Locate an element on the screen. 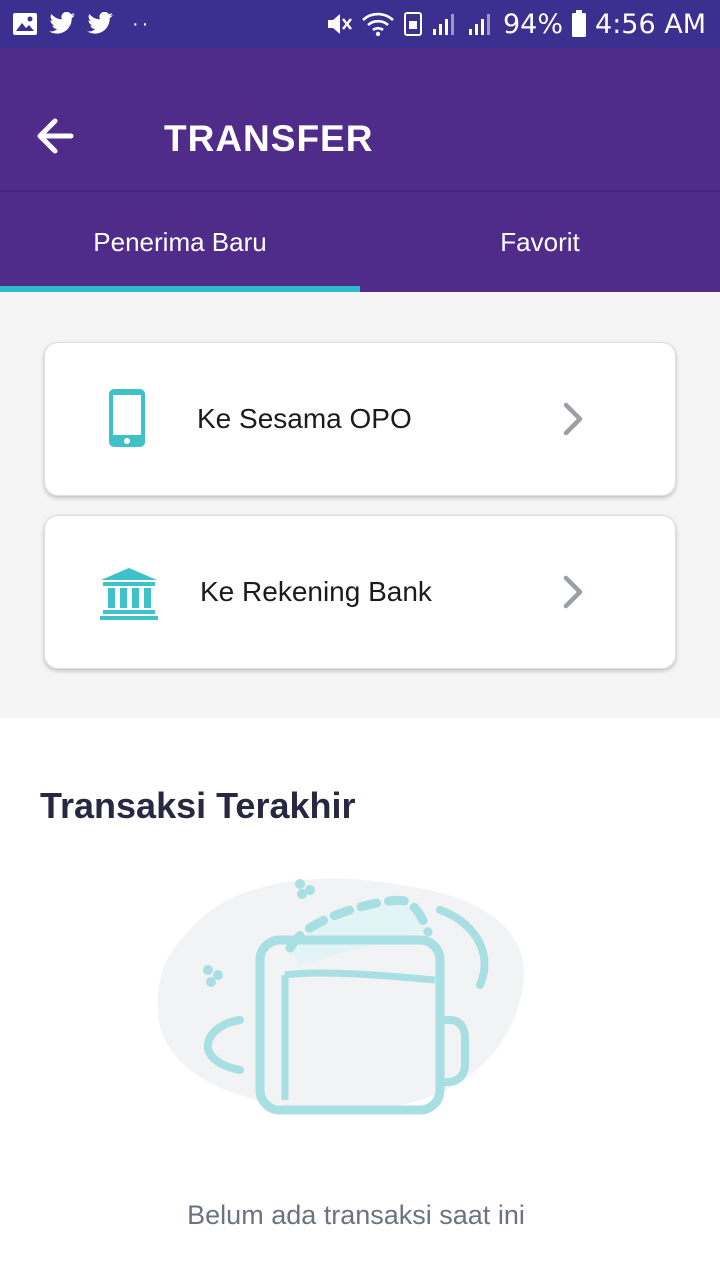 The image size is (720, 1280). option-rekening-bank: Ke Rekening Bank is located at coordinates (360, 592).